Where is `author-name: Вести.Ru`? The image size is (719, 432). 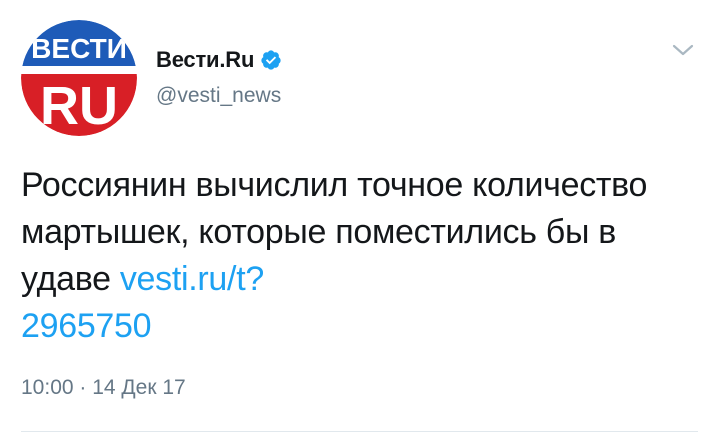 author-name: Вести.Ru is located at coordinates (205, 60).